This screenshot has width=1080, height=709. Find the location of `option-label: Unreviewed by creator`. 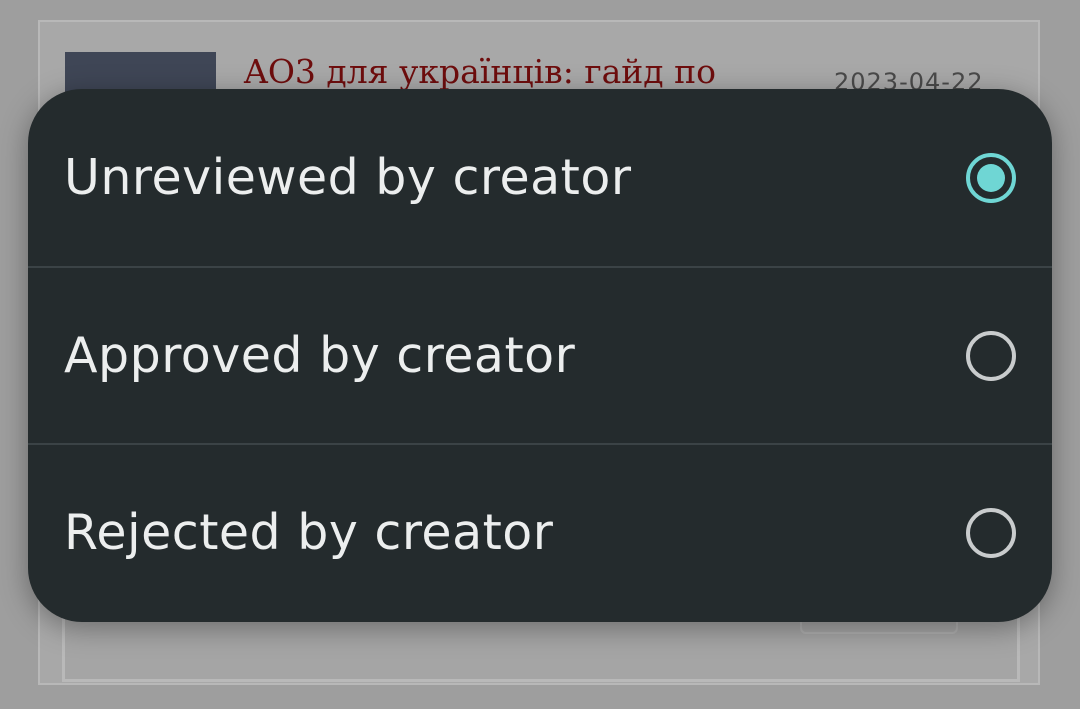

option-label: Unreviewed by creator is located at coordinates (348, 177).